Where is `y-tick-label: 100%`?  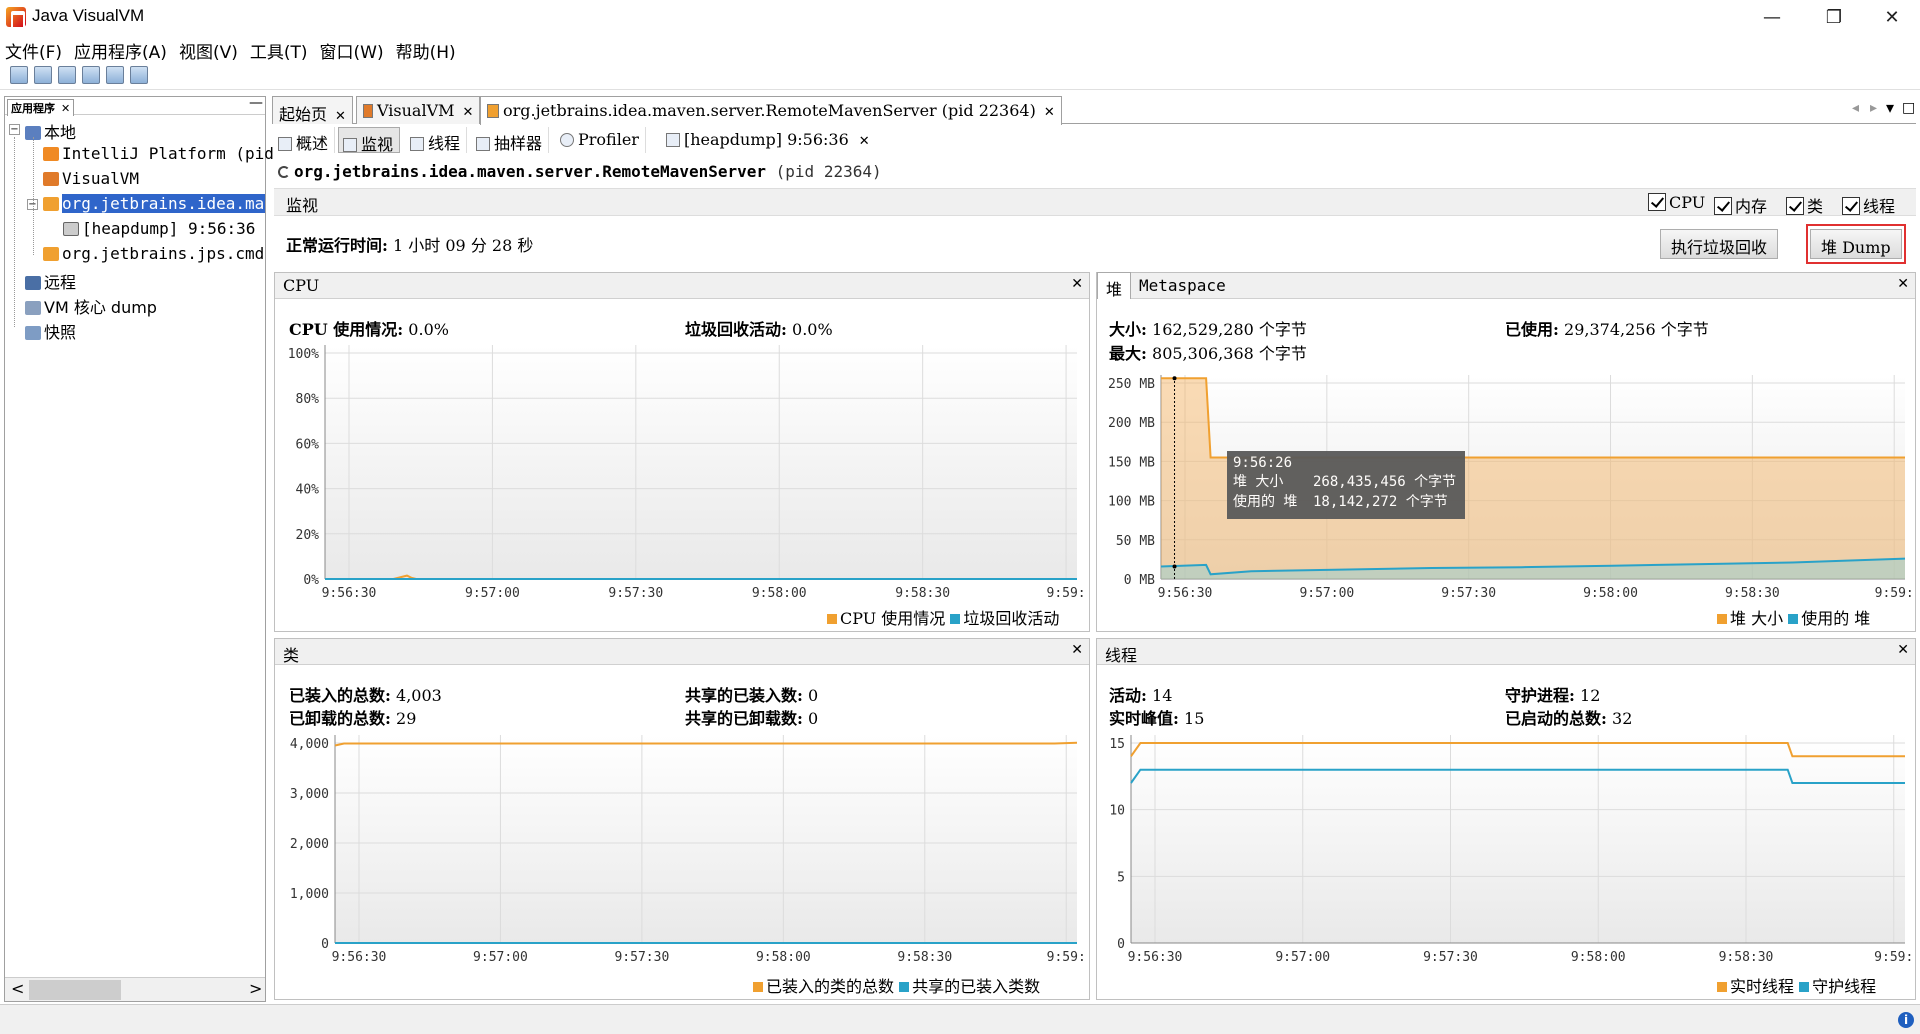 y-tick-label: 100% is located at coordinates (303, 354).